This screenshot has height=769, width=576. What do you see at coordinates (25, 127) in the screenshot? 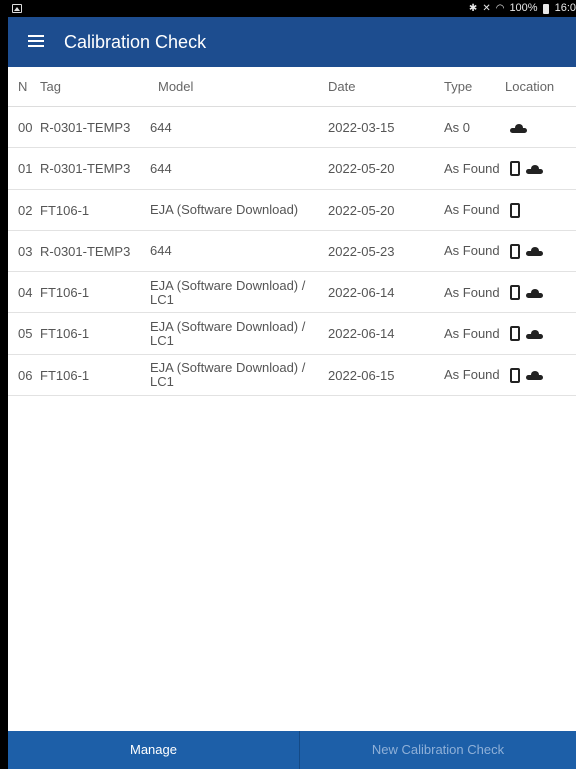
I see `row-number: 00` at bounding box center [25, 127].